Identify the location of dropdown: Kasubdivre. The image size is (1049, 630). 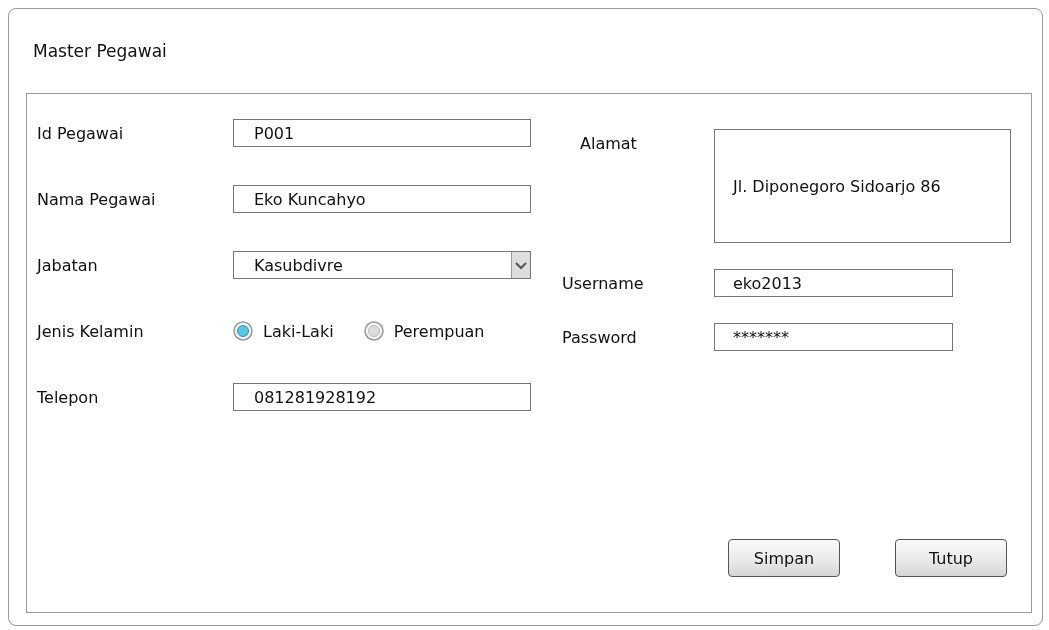
(382, 265).